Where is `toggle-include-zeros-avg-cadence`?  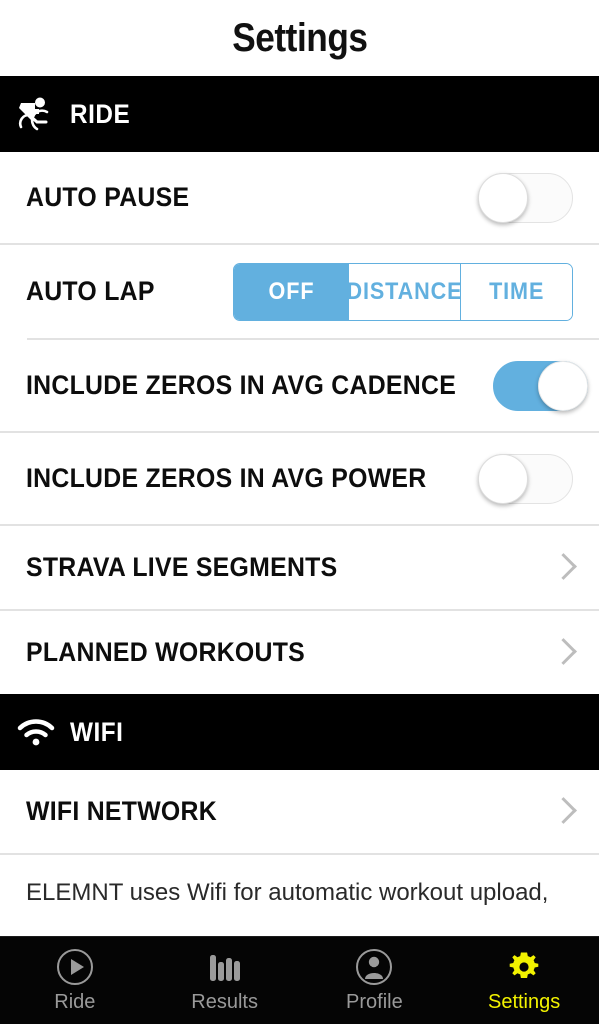 toggle-include-zeros-avg-cadence is located at coordinates (541, 385).